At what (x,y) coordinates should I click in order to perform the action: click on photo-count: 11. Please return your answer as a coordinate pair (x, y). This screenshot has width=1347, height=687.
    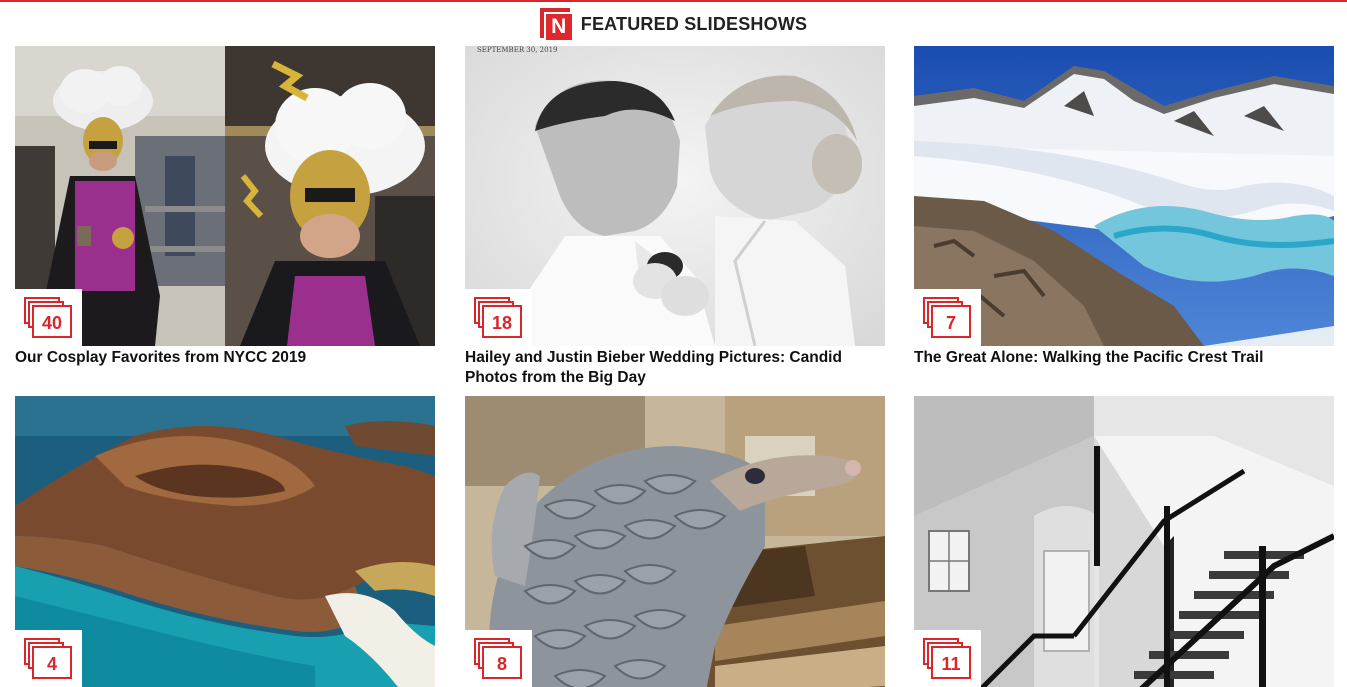
    Looking at the image, I should click on (951, 664).